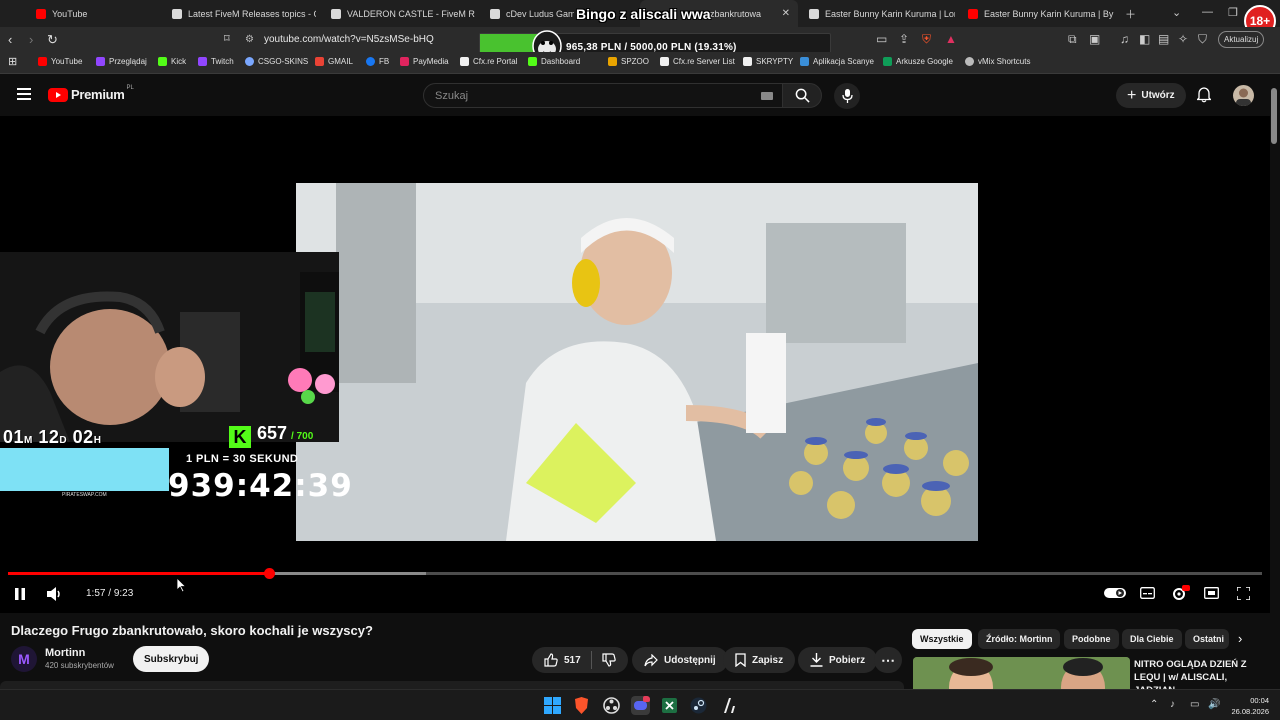 The height and width of the screenshot is (720, 1280). I want to click on extensions-icon: ⧉, so click(1072, 39).